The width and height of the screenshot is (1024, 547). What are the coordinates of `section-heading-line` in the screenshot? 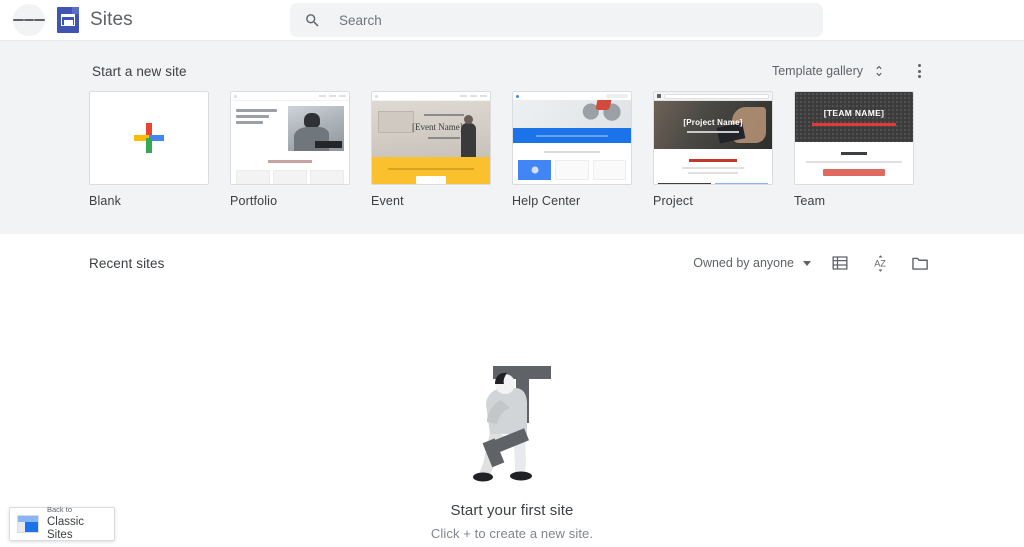 It's located at (713, 160).